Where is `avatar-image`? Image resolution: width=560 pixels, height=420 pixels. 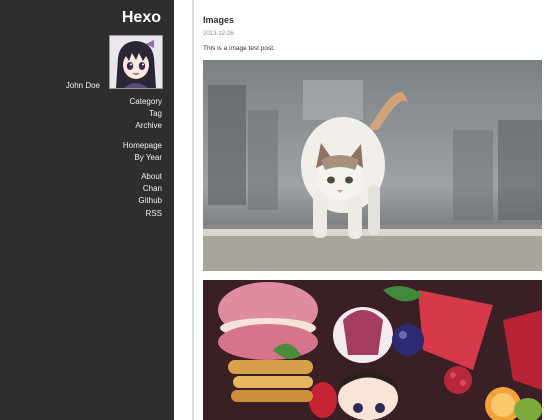
avatar-image is located at coordinates (136, 62).